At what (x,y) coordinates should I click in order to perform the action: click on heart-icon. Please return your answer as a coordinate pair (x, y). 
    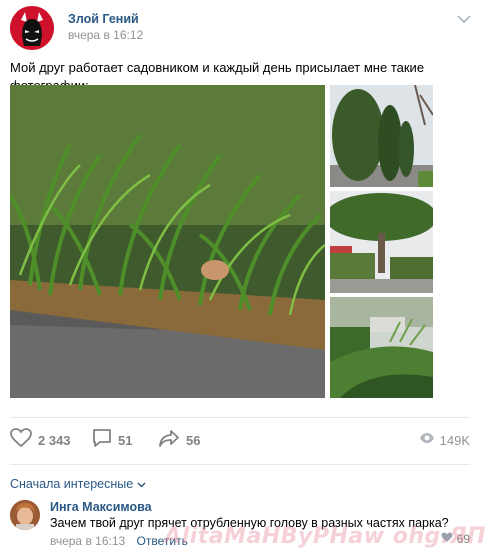
    Looking at the image, I should click on (21, 440).